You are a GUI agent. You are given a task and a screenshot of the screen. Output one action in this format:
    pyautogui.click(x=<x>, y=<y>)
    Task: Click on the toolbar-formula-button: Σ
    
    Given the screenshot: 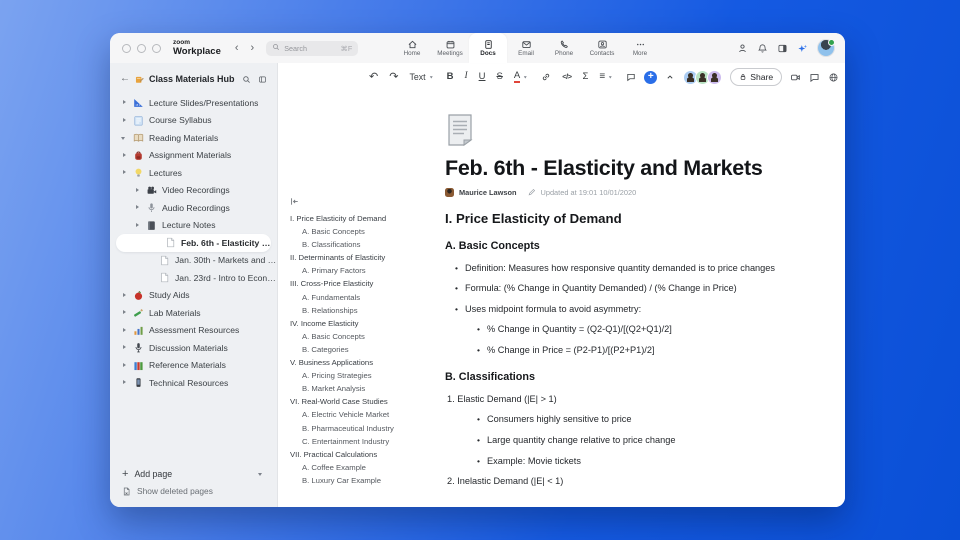 What is the action you would take?
    pyautogui.click(x=586, y=77)
    